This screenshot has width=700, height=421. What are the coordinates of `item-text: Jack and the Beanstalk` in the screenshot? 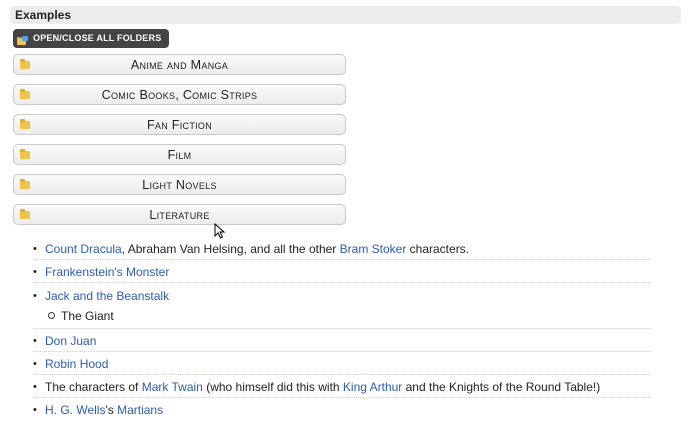 It's located at (107, 296).